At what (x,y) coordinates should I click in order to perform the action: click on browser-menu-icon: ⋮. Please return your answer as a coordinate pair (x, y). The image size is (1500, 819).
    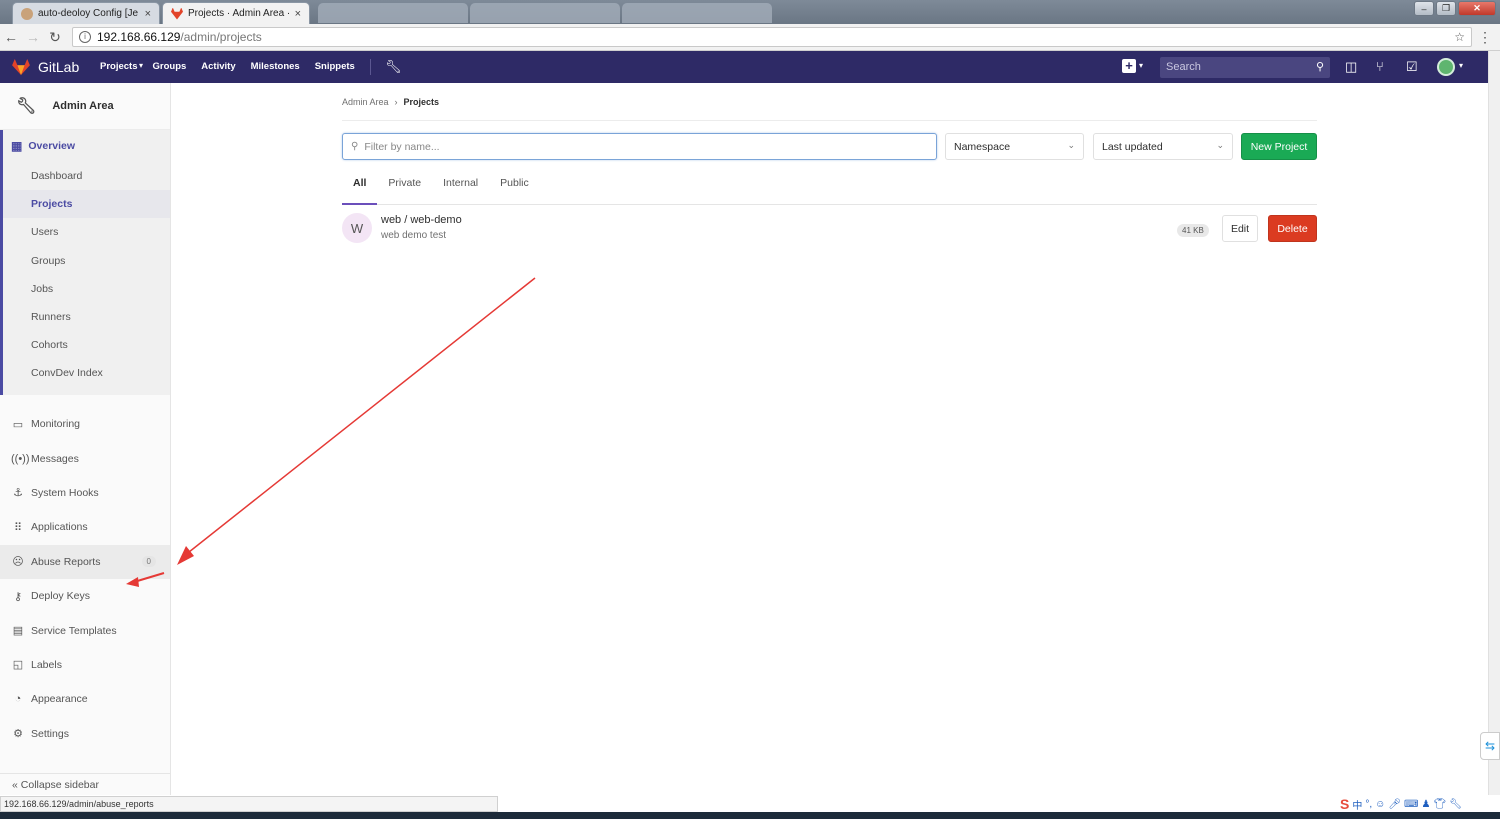
    Looking at the image, I should click on (1485, 37).